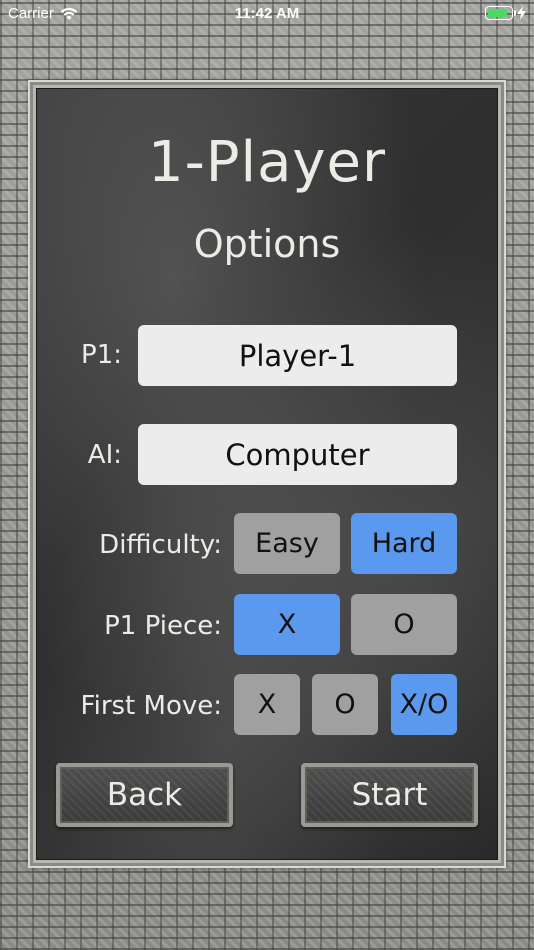  What do you see at coordinates (404, 543) in the screenshot?
I see `difficulty-hard-button: Hard` at bounding box center [404, 543].